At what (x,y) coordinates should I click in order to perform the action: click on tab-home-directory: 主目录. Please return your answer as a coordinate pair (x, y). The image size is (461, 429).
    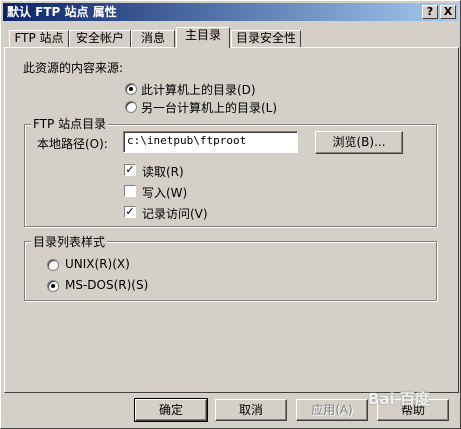
    Looking at the image, I should click on (203, 37).